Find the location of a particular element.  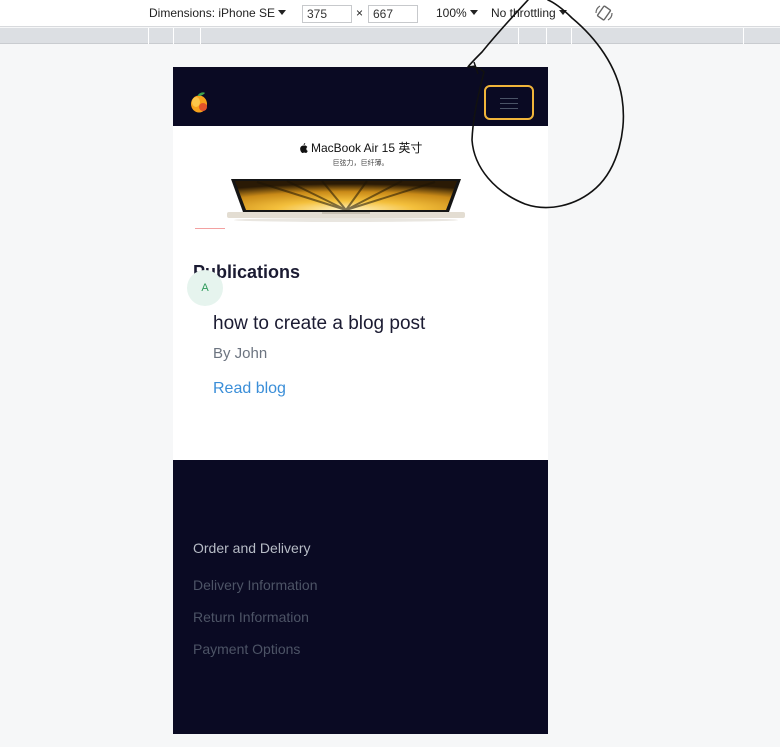

throttling-dropdown: No throttling is located at coordinates (529, 13).